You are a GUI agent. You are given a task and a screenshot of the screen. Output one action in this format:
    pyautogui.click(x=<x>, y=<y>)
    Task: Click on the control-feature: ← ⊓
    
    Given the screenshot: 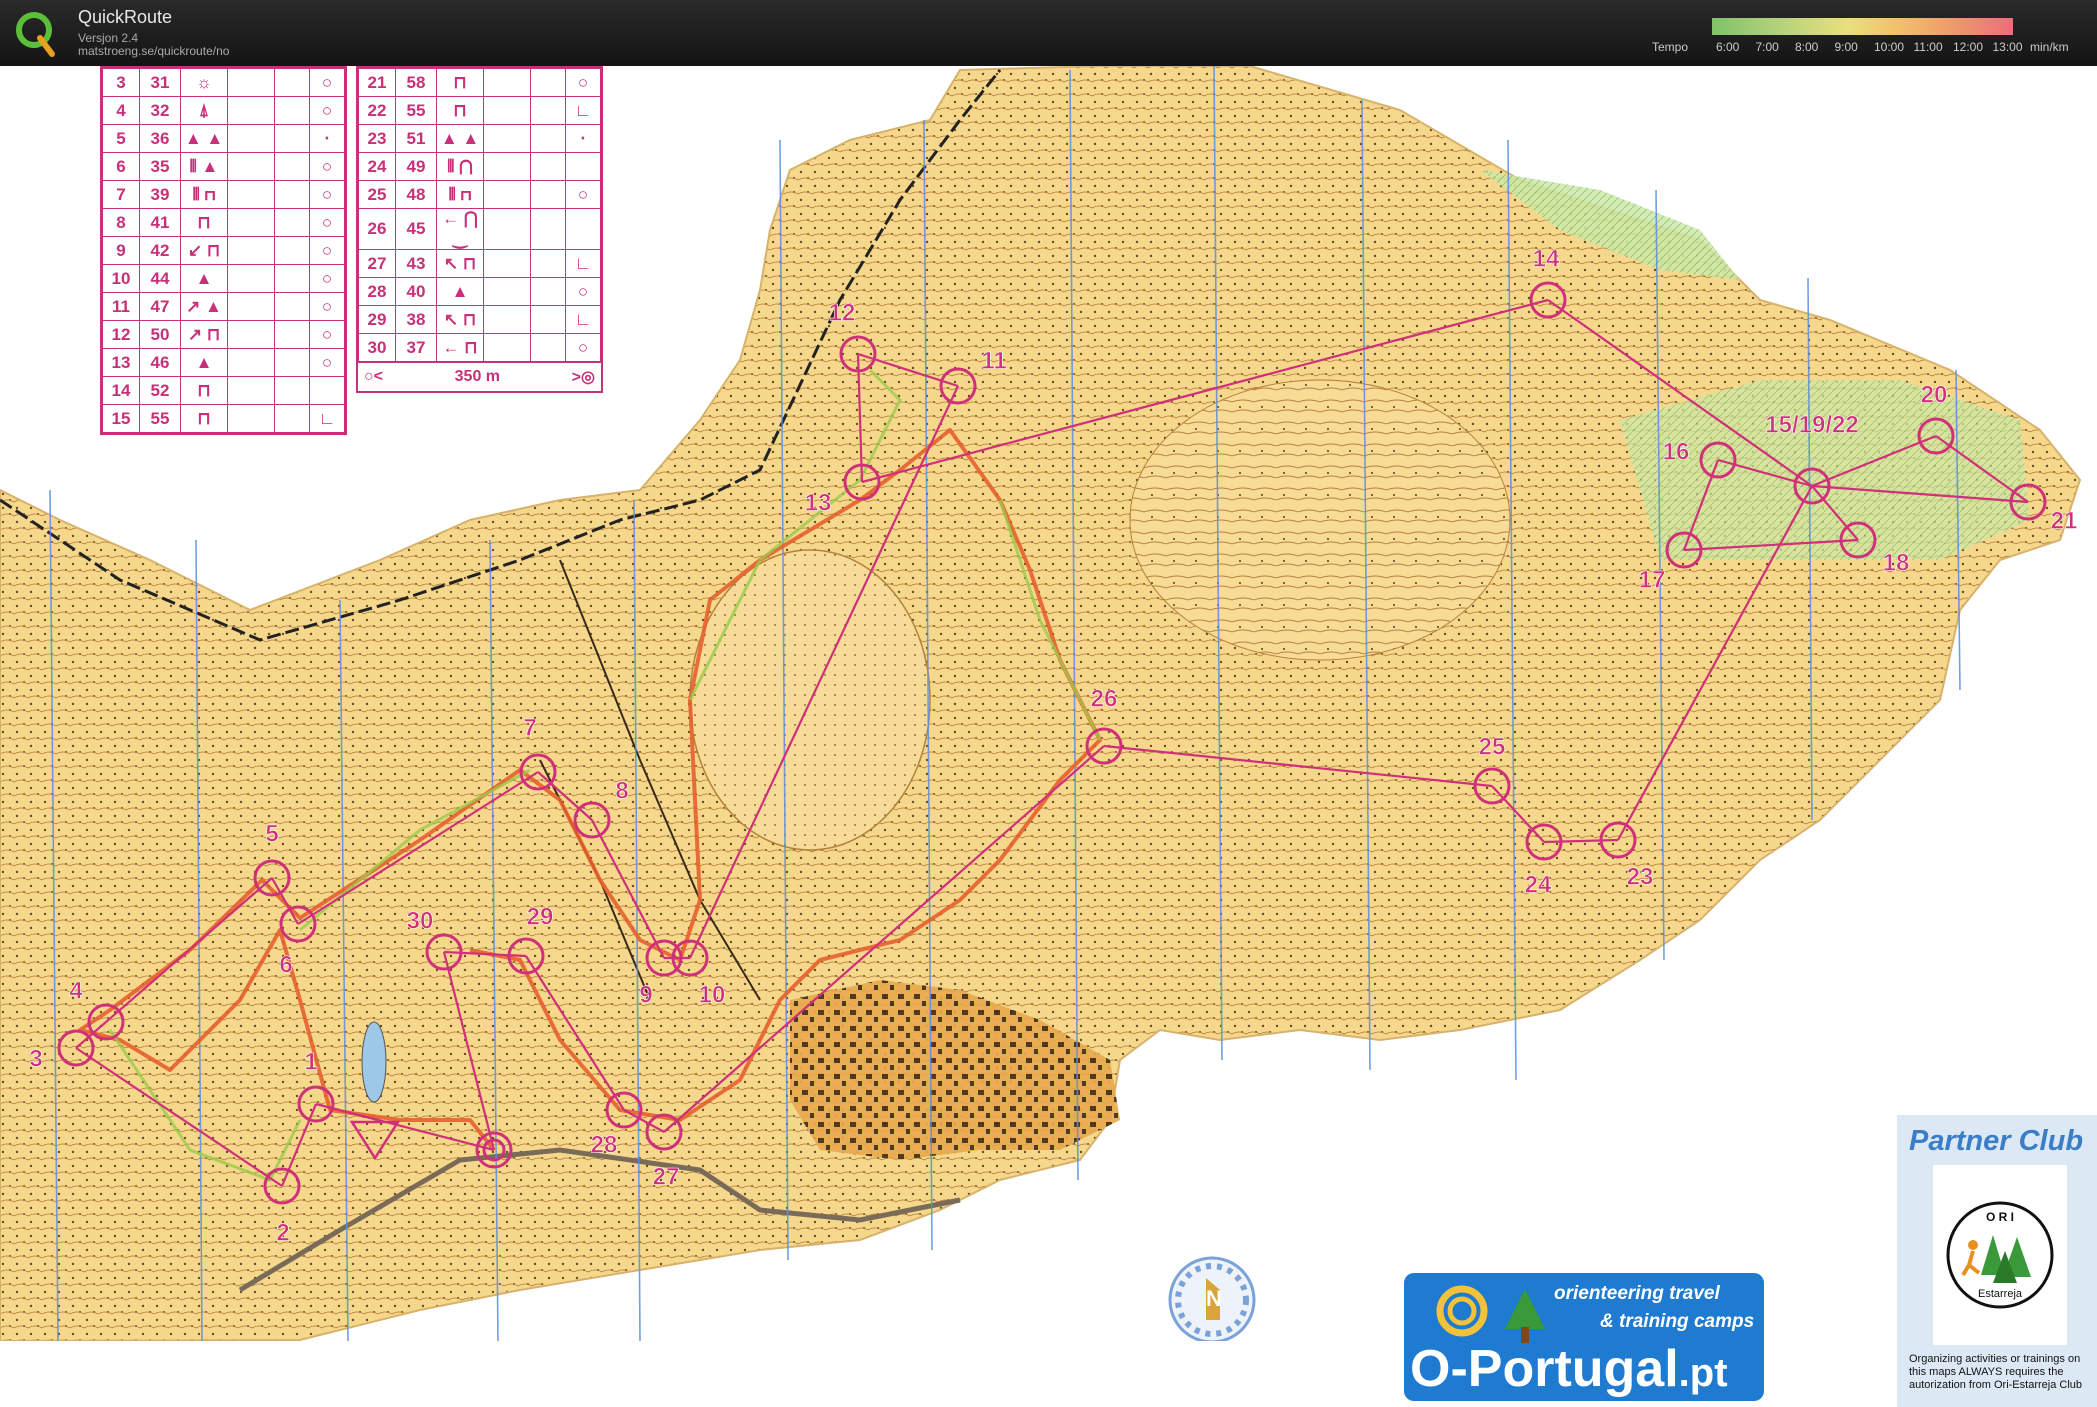 What is the action you would take?
    pyautogui.click(x=460, y=347)
    